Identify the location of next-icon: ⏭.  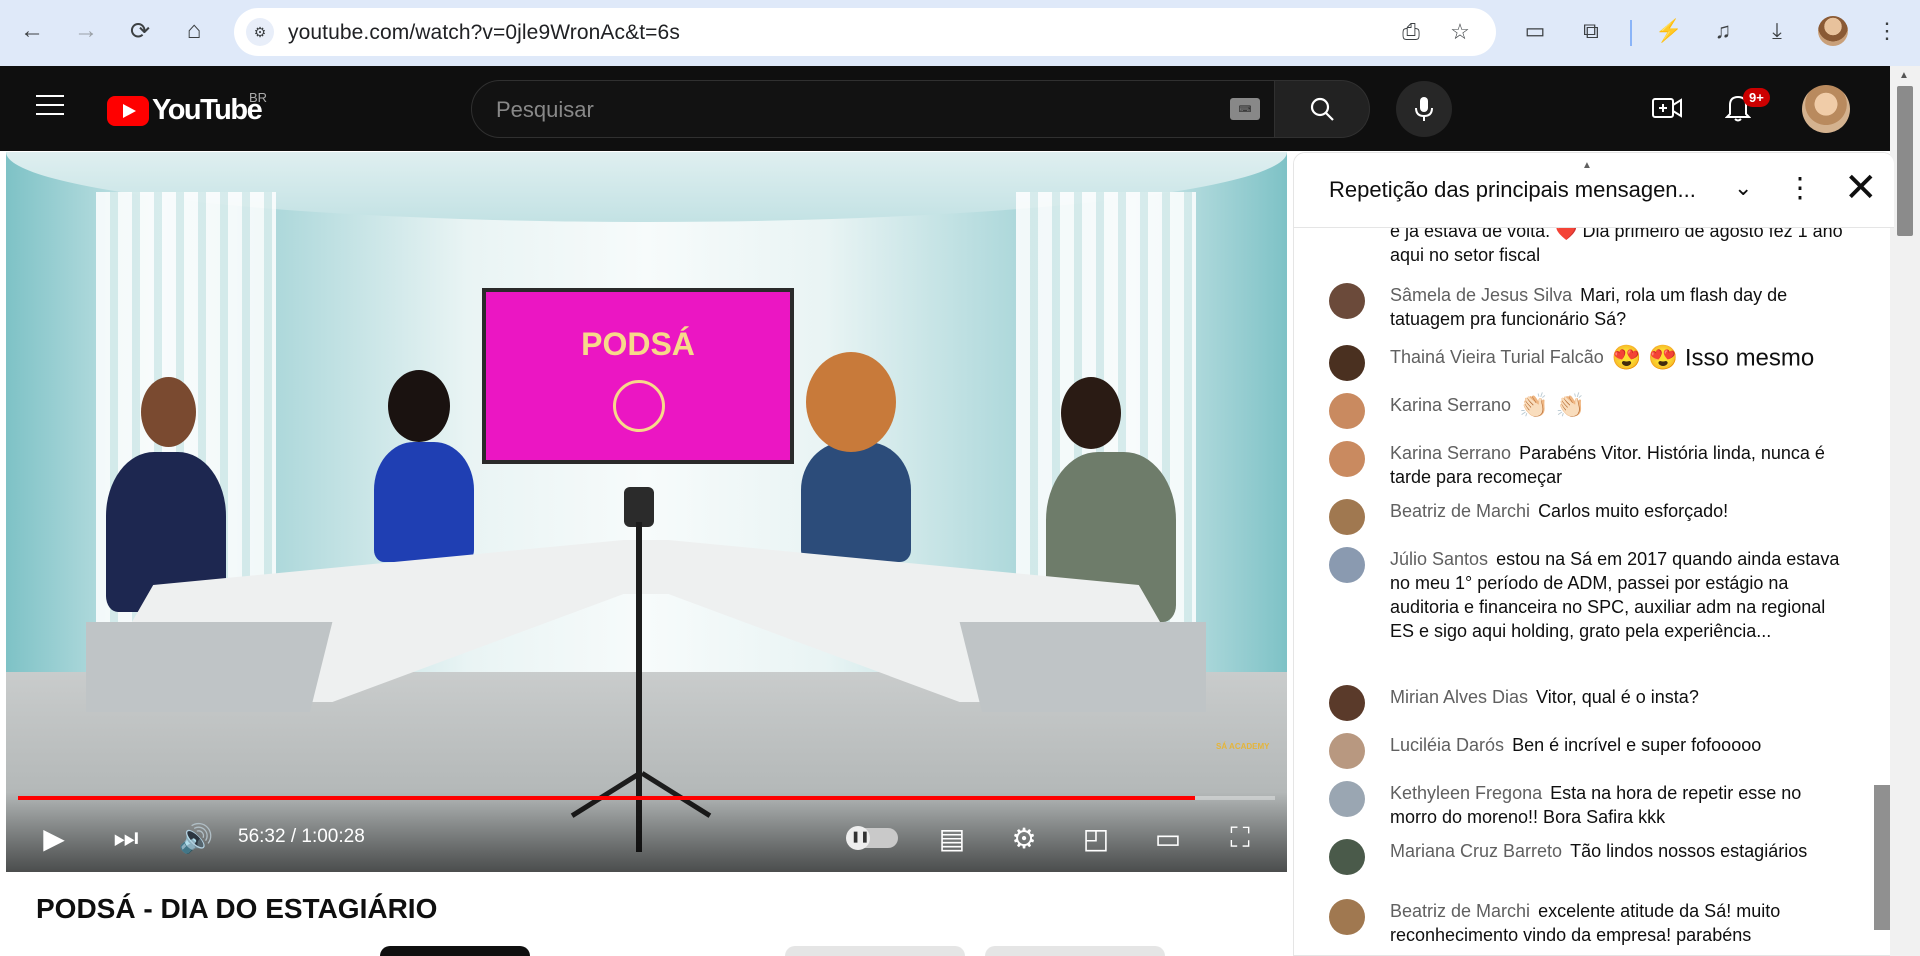
(126, 838).